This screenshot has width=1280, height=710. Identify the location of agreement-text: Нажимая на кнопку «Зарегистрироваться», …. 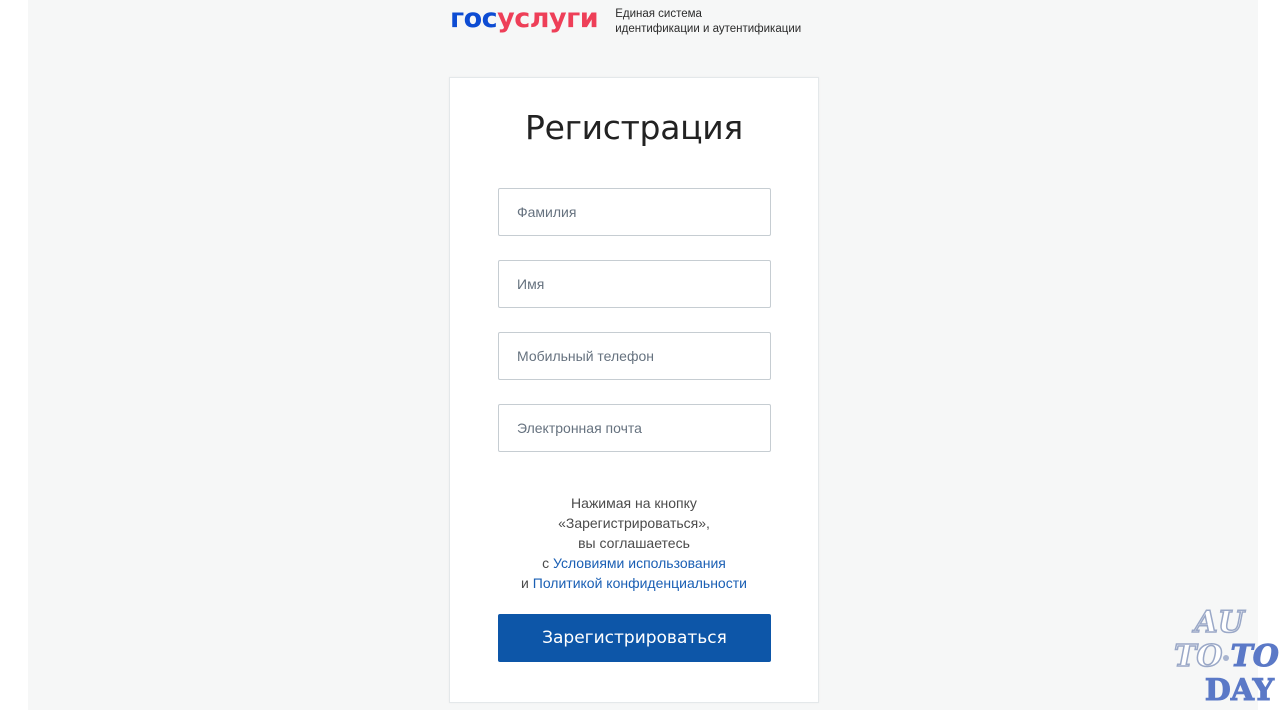
(634, 543).